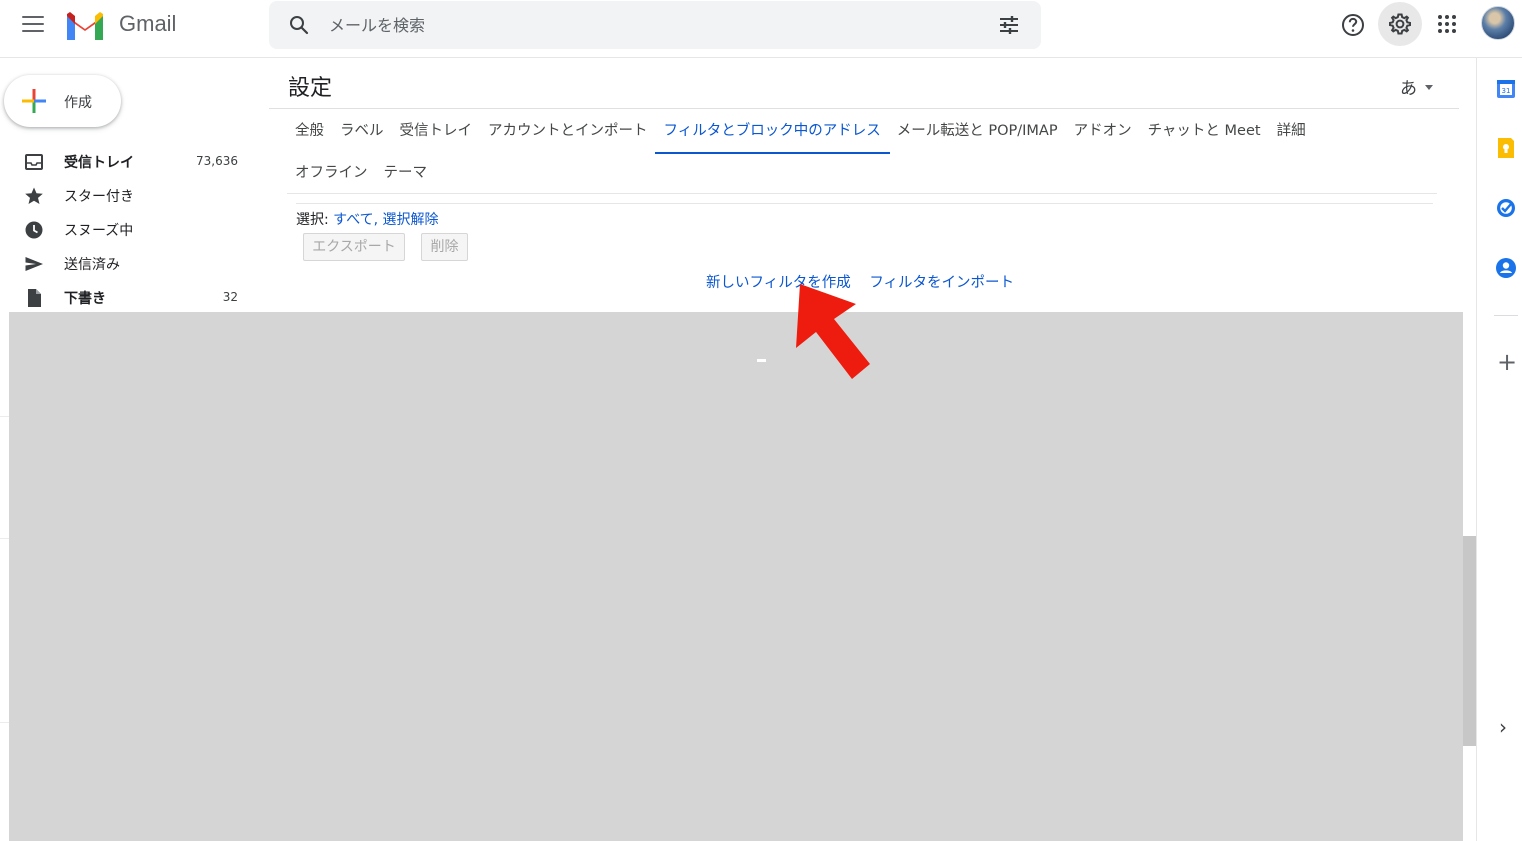 The height and width of the screenshot is (841, 1522). What do you see at coordinates (941, 283) in the screenshot?
I see `import-filter-link: フィルタをインポート` at bounding box center [941, 283].